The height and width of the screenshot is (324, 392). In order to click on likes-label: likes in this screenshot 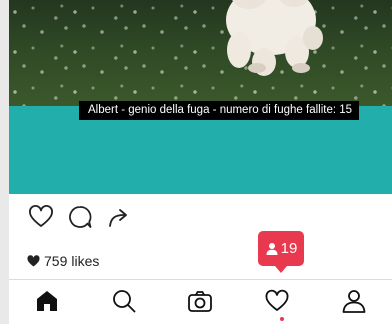, I will do `click(85, 261)`.